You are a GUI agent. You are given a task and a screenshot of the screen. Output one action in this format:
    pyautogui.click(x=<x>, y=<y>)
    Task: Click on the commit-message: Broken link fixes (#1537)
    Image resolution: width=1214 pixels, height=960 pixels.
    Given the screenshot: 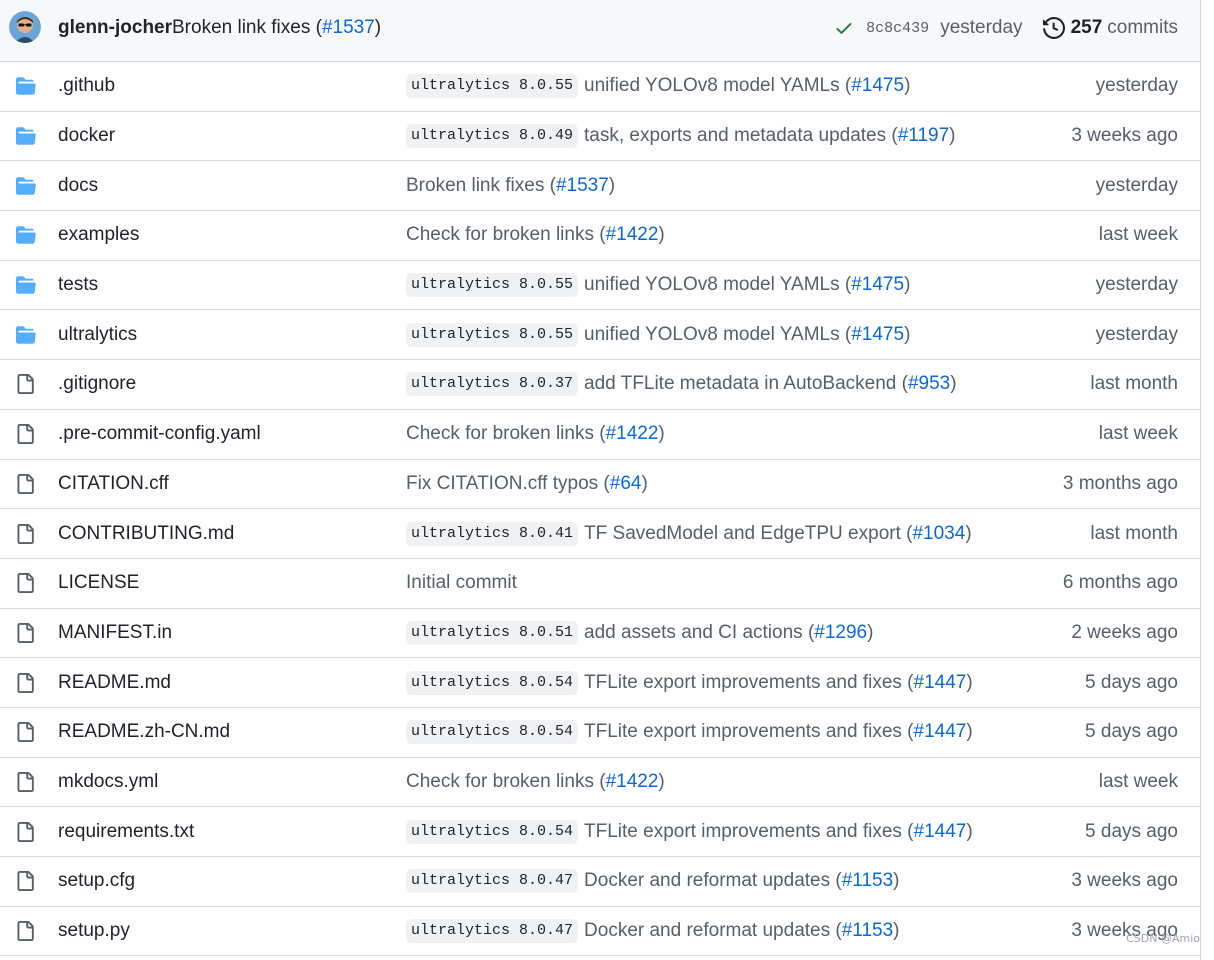 What is the action you would take?
    pyautogui.click(x=511, y=185)
    